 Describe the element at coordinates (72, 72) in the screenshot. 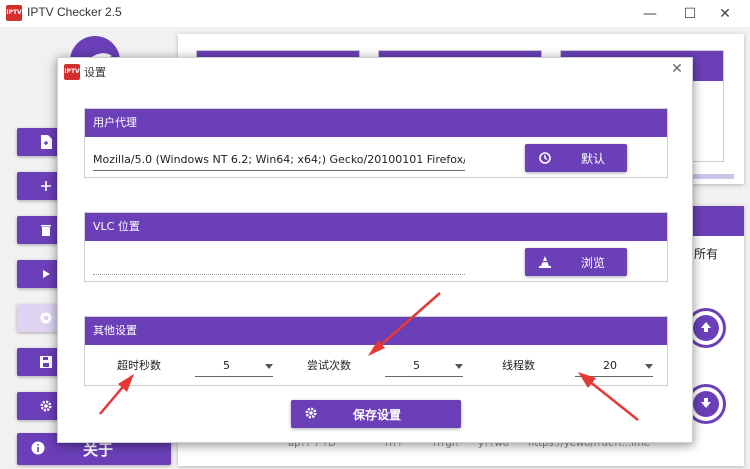

I see `dialog-logo: IPTV` at that location.